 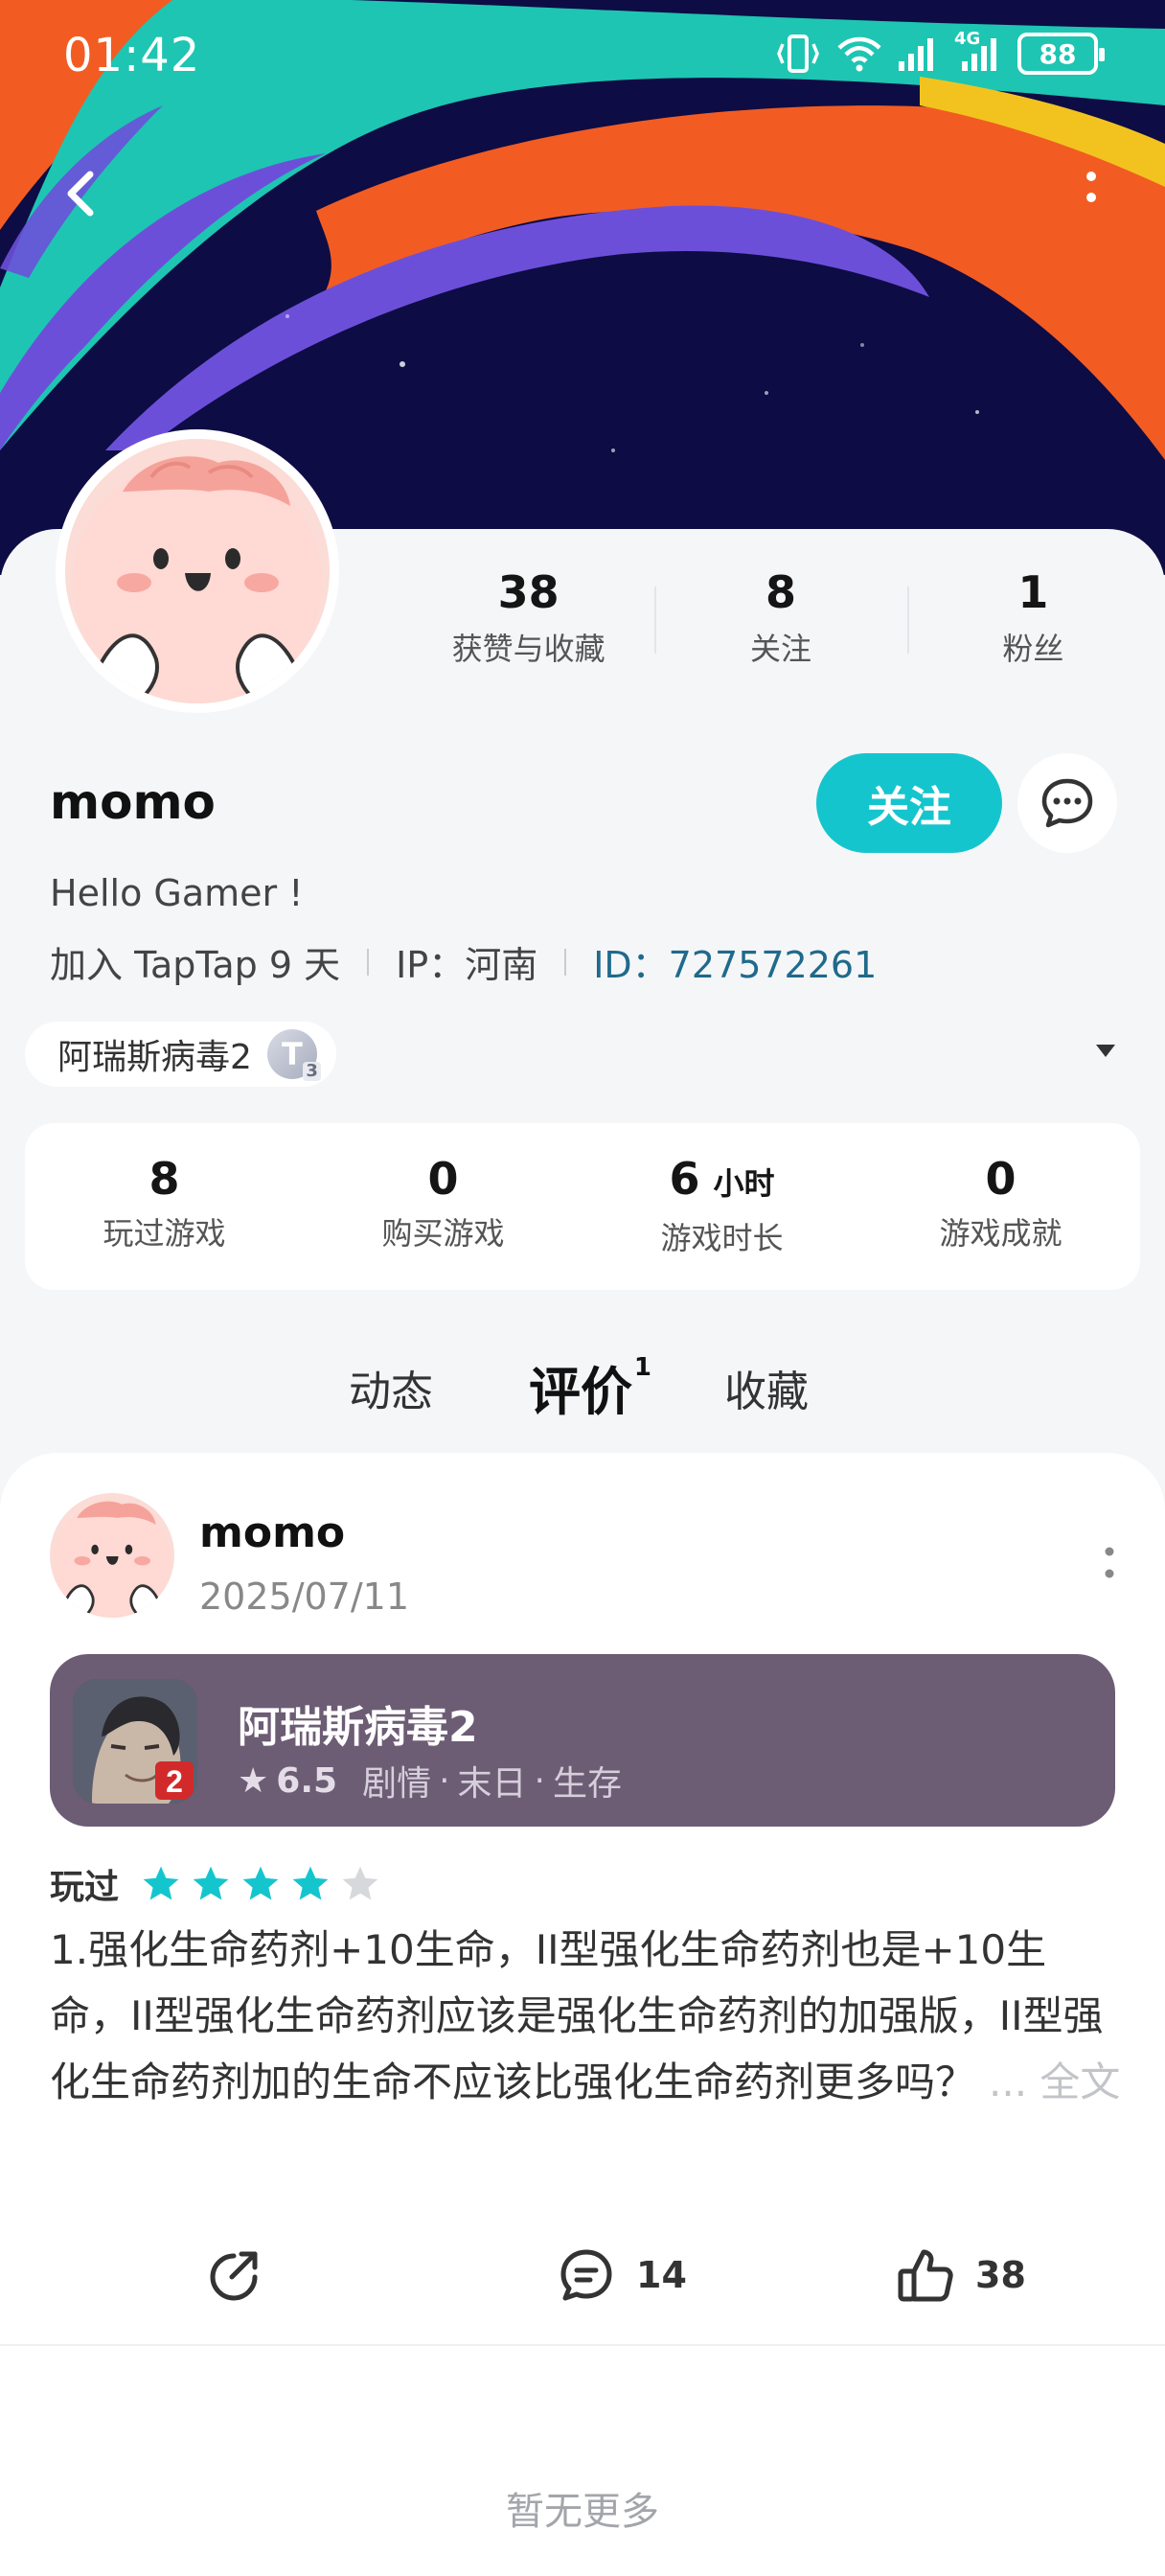 What do you see at coordinates (304, 1597) in the screenshot?
I see `review-date: 2025/07/11` at bounding box center [304, 1597].